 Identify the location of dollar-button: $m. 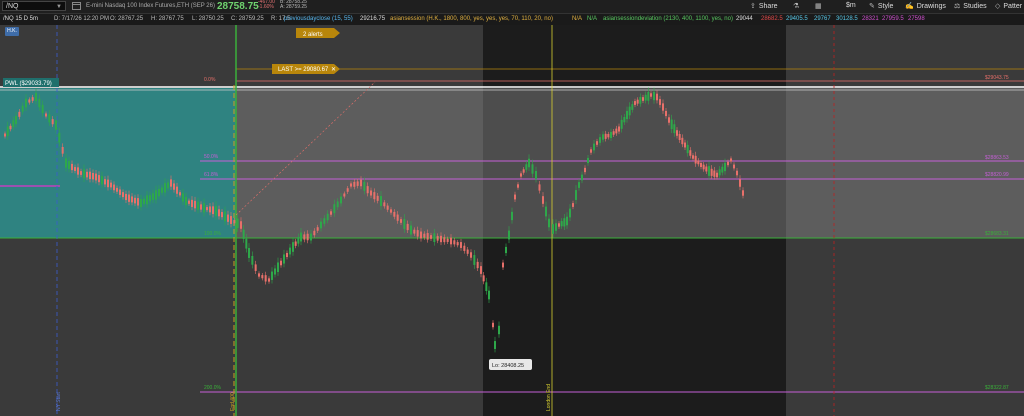
(851, 5).